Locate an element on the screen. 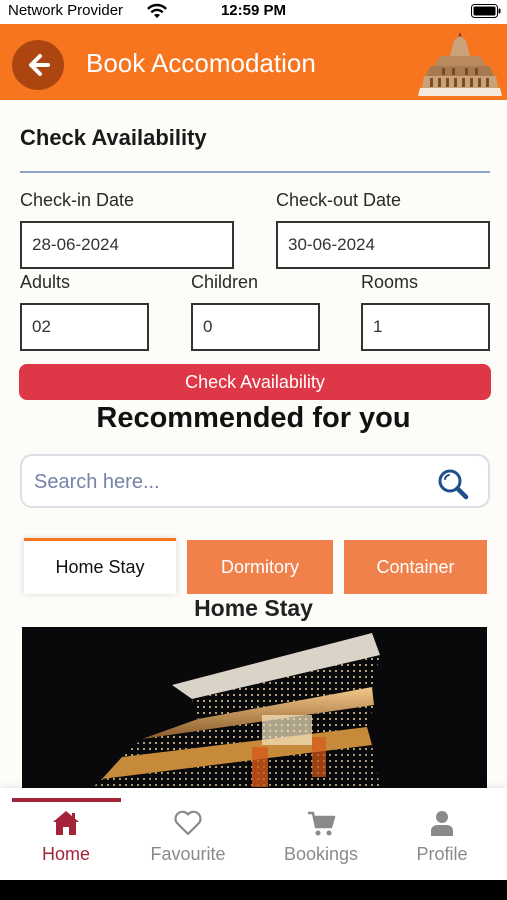 This screenshot has height=900, width=507. check-availability-button: Check Availability is located at coordinates (255, 382).